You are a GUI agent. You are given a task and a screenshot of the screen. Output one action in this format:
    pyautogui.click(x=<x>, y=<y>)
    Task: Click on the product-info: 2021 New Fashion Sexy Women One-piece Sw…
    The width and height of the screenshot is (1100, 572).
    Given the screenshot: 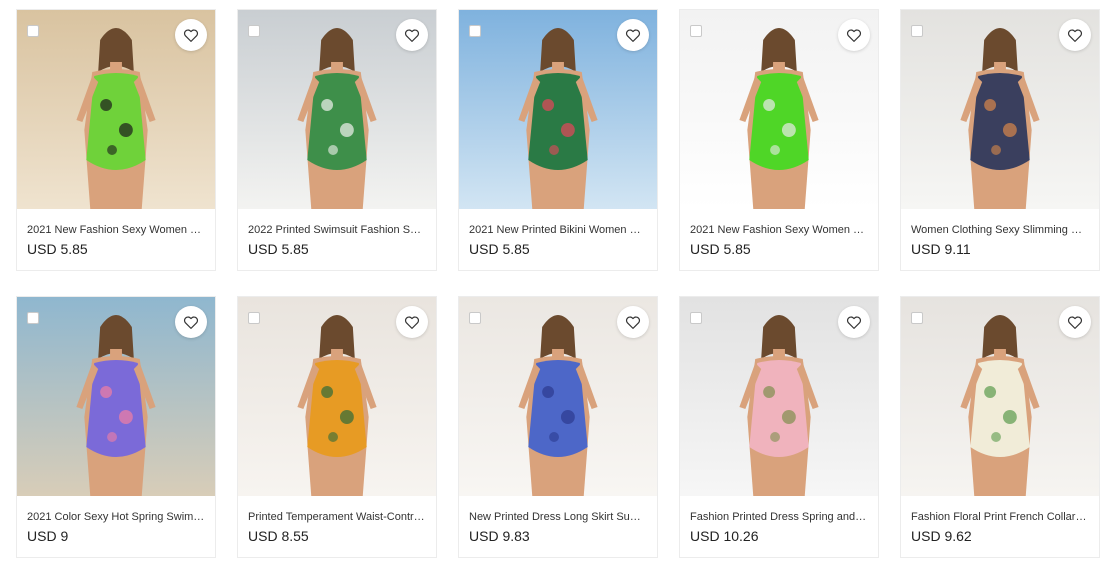 What is the action you would take?
    pyautogui.click(x=116, y=233)
    